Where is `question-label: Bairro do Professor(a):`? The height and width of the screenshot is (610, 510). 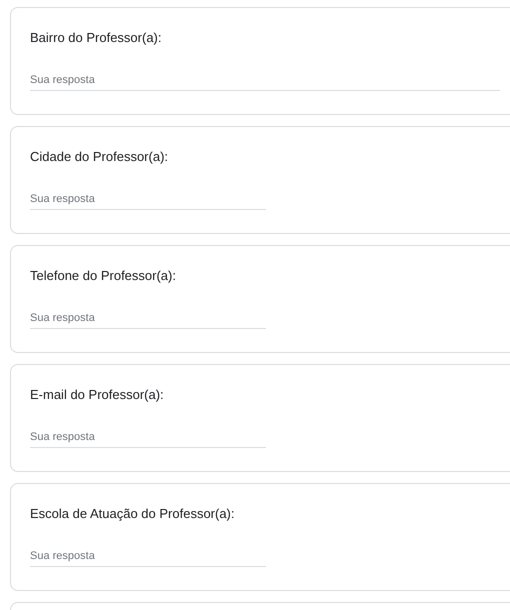 question-label: Bairro do Professor(a): is located at coordinates (96, 38).